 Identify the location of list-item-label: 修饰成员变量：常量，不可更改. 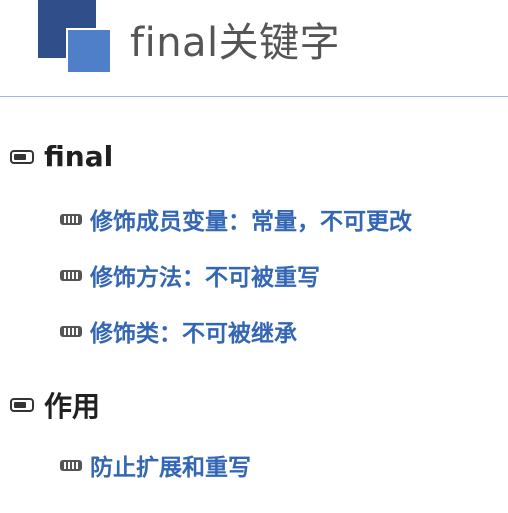
(251, 222).